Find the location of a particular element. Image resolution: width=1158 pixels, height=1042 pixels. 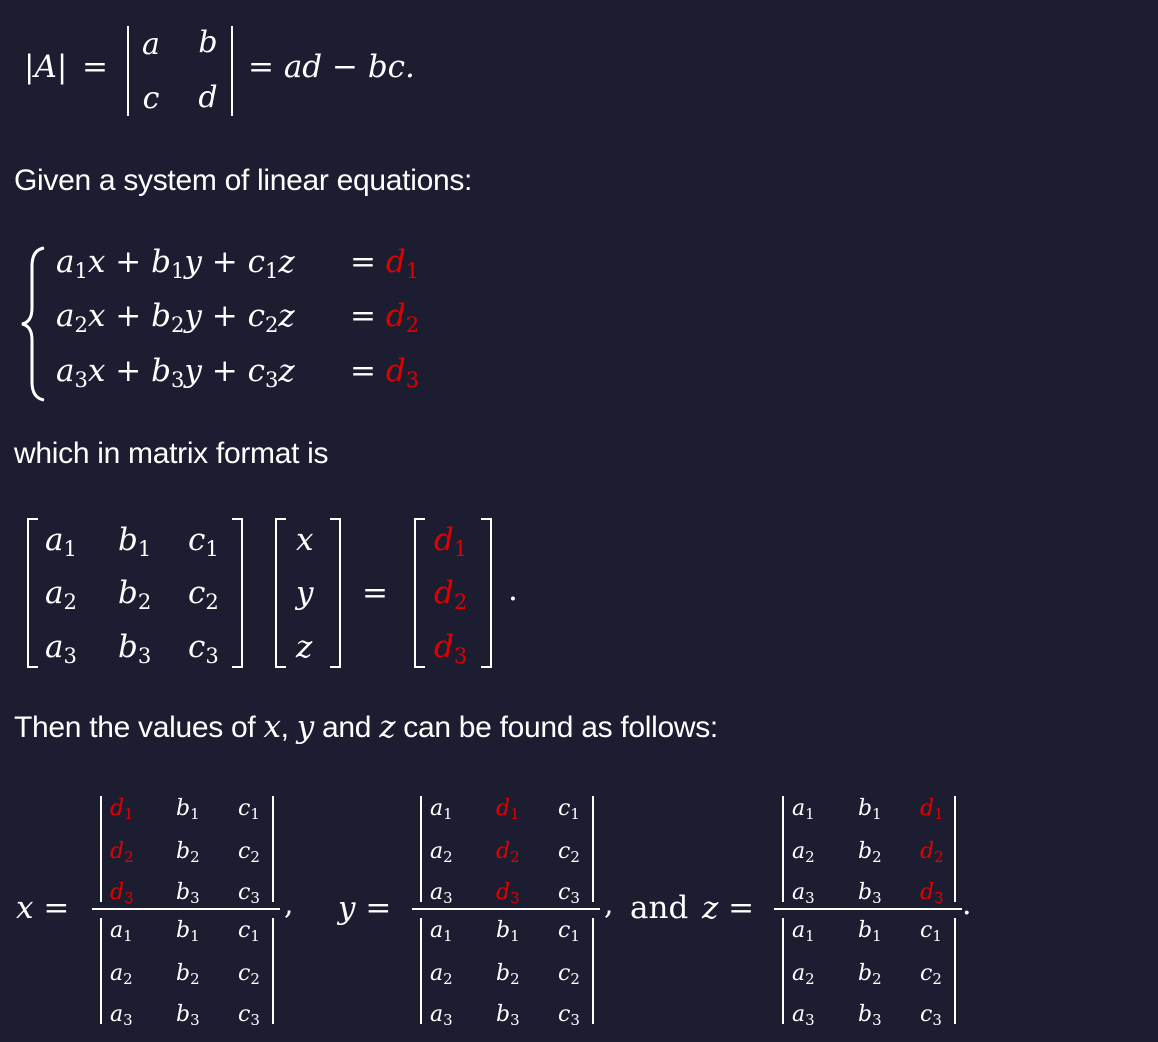

matrix-entry-sub: 1 is located at coordinates (212, 548).